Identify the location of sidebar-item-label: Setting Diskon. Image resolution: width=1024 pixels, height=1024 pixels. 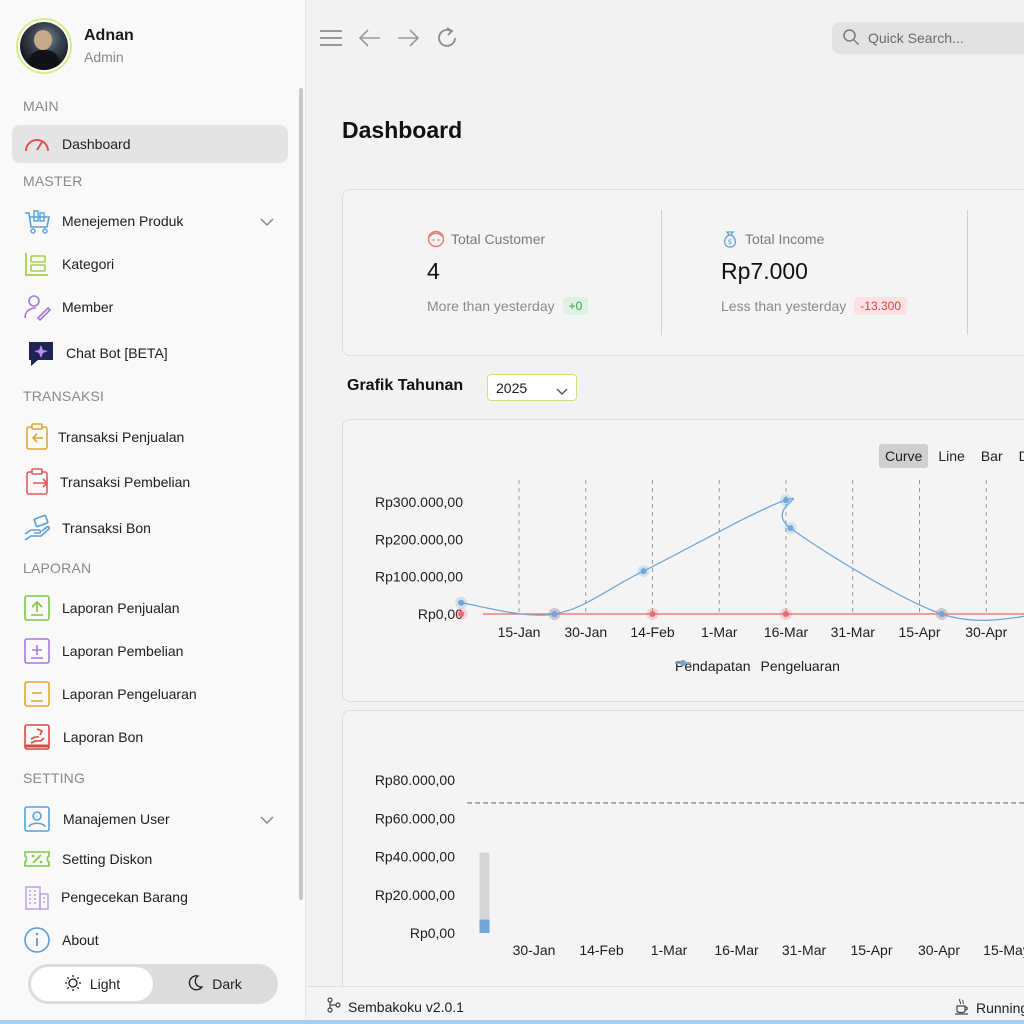
(107, 859).